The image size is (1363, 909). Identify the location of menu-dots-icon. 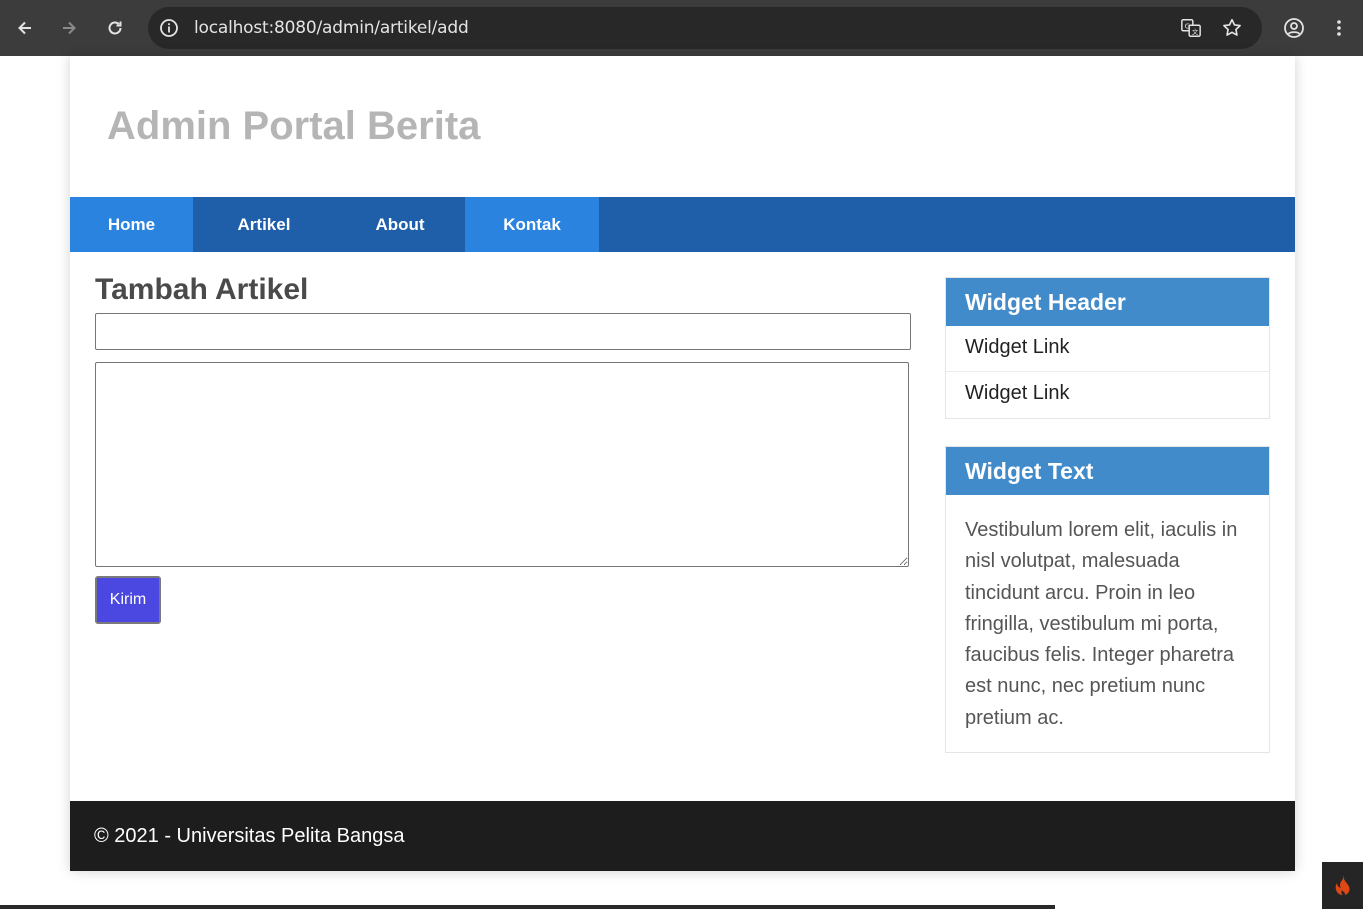
(1339, 28).